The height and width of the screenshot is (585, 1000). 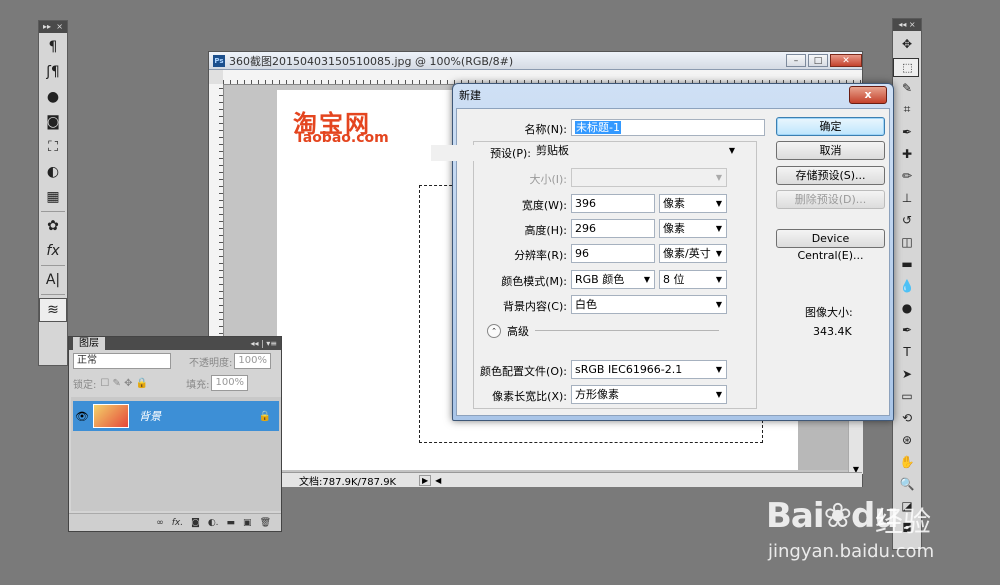 I want to click on blend-row: 正常 不透明度: 100%, so click(x=175, y=361).